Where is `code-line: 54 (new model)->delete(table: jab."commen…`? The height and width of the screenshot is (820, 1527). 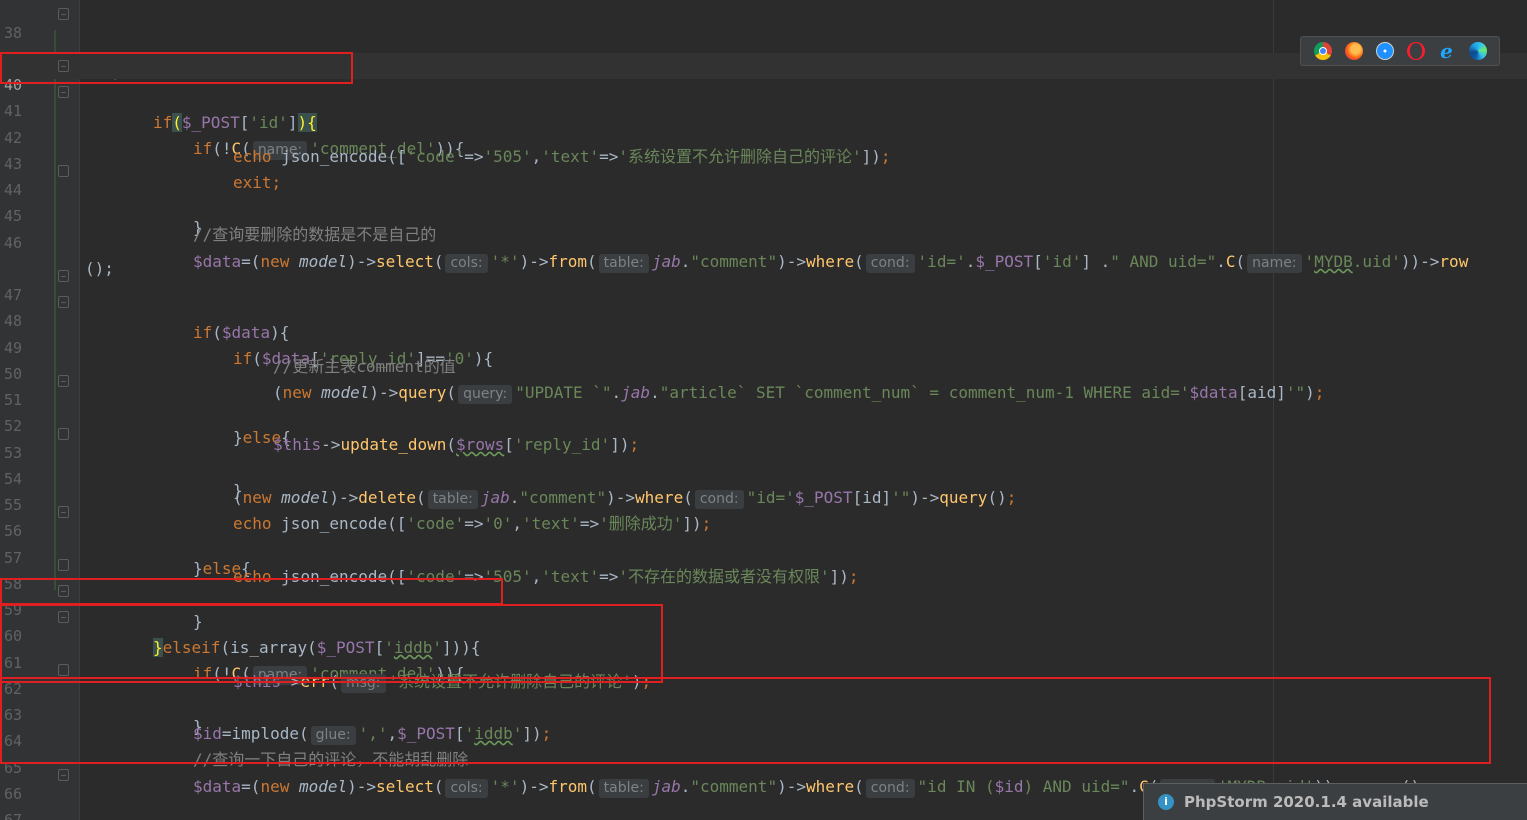
code-line: 54 (new model)->delete(table: jab."commen… is located at coordinates (763, 478).